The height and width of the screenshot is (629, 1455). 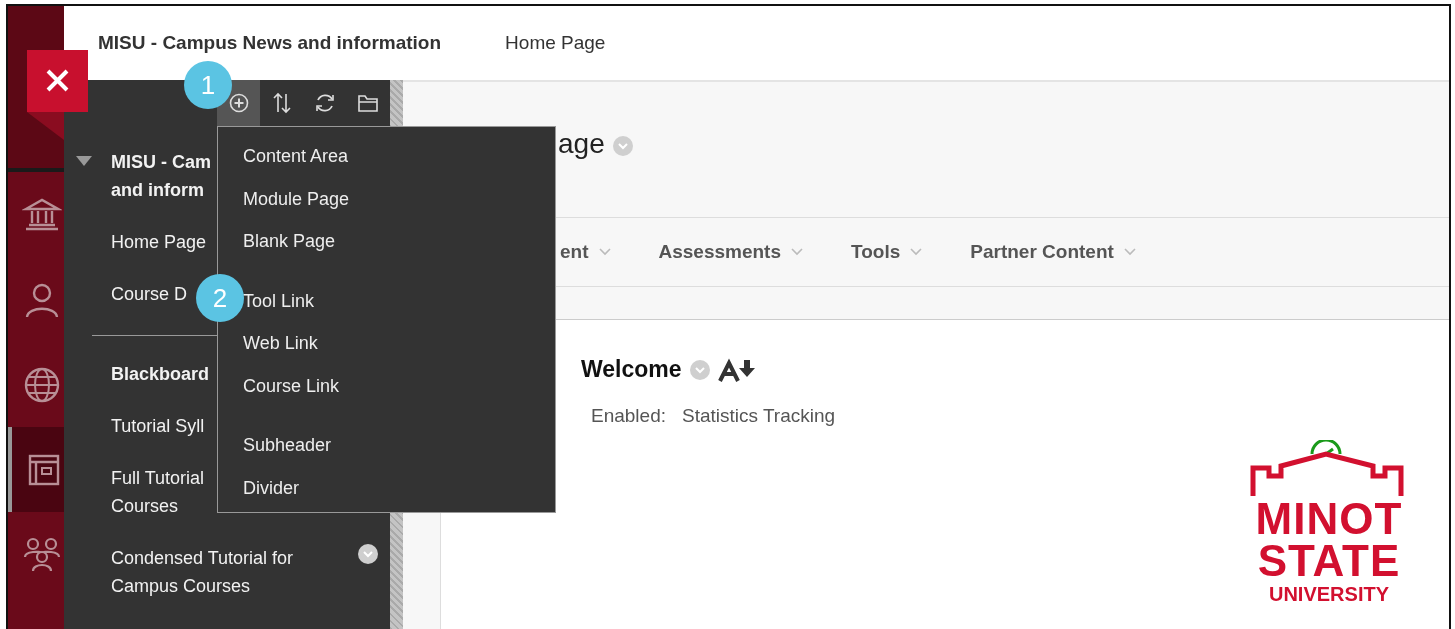 I want to click on add-icon, so click(x=238, y=103).